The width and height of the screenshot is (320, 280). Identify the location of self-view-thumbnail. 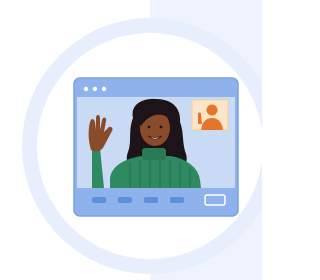
(210, 115).